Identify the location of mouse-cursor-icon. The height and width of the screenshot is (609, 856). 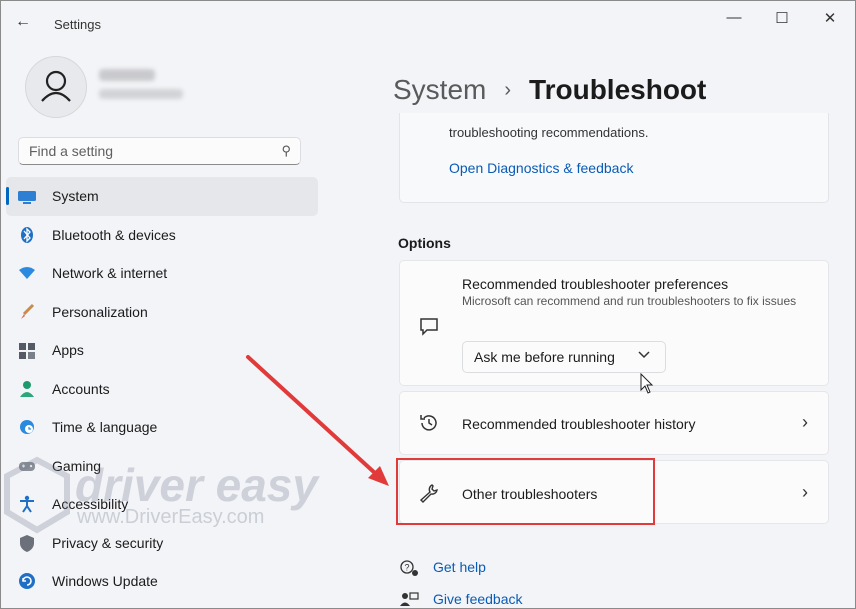
(647, 386).